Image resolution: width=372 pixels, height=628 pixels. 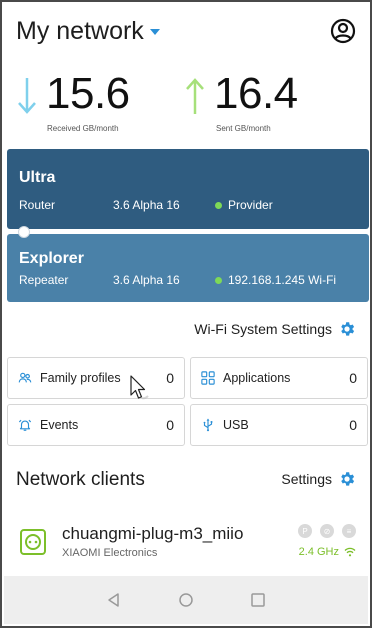 I want to click on applications-icon, so click(x=208, y=378).